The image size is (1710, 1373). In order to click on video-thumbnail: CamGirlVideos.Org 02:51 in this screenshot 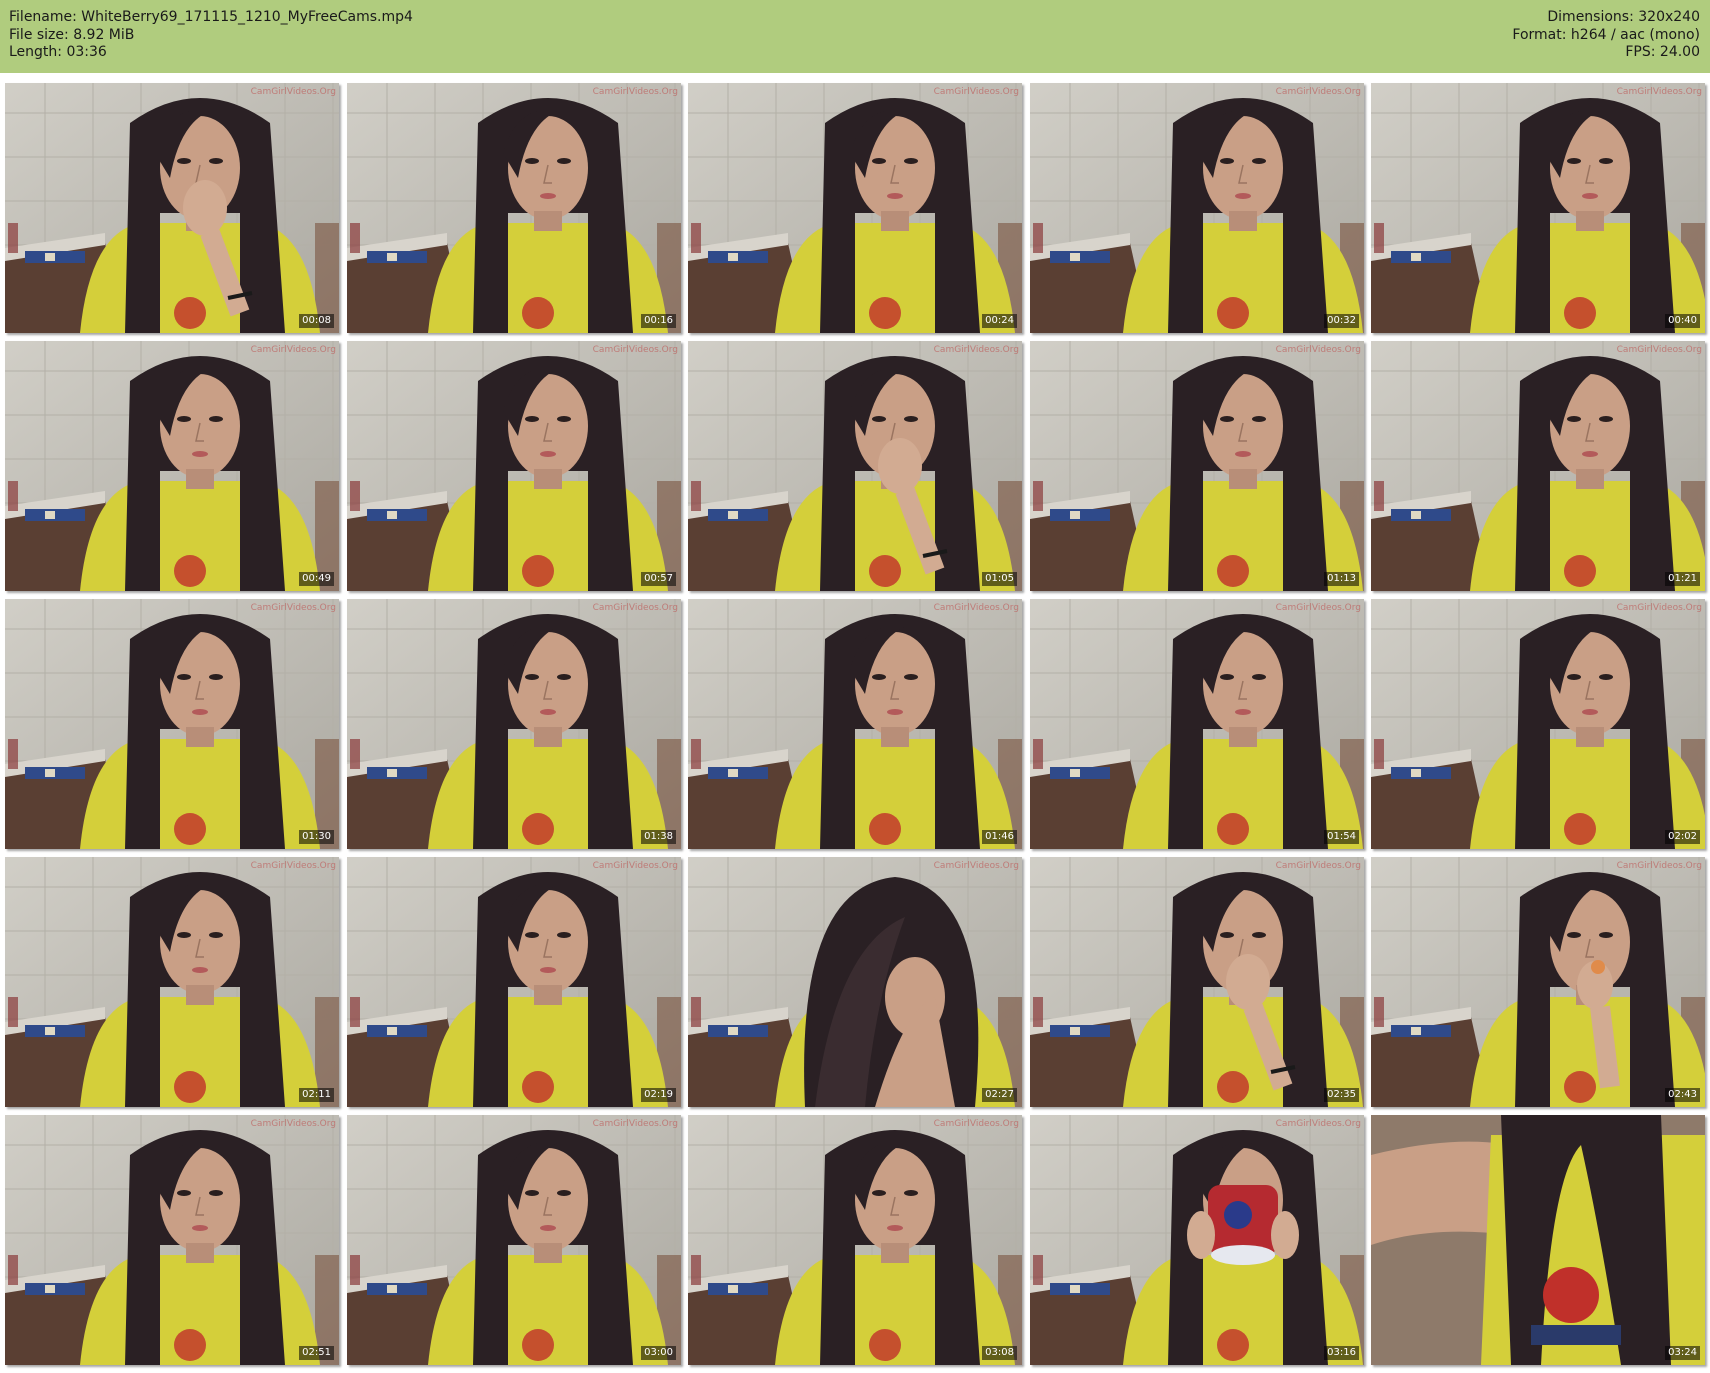, I will do `click(172, 1240)`.